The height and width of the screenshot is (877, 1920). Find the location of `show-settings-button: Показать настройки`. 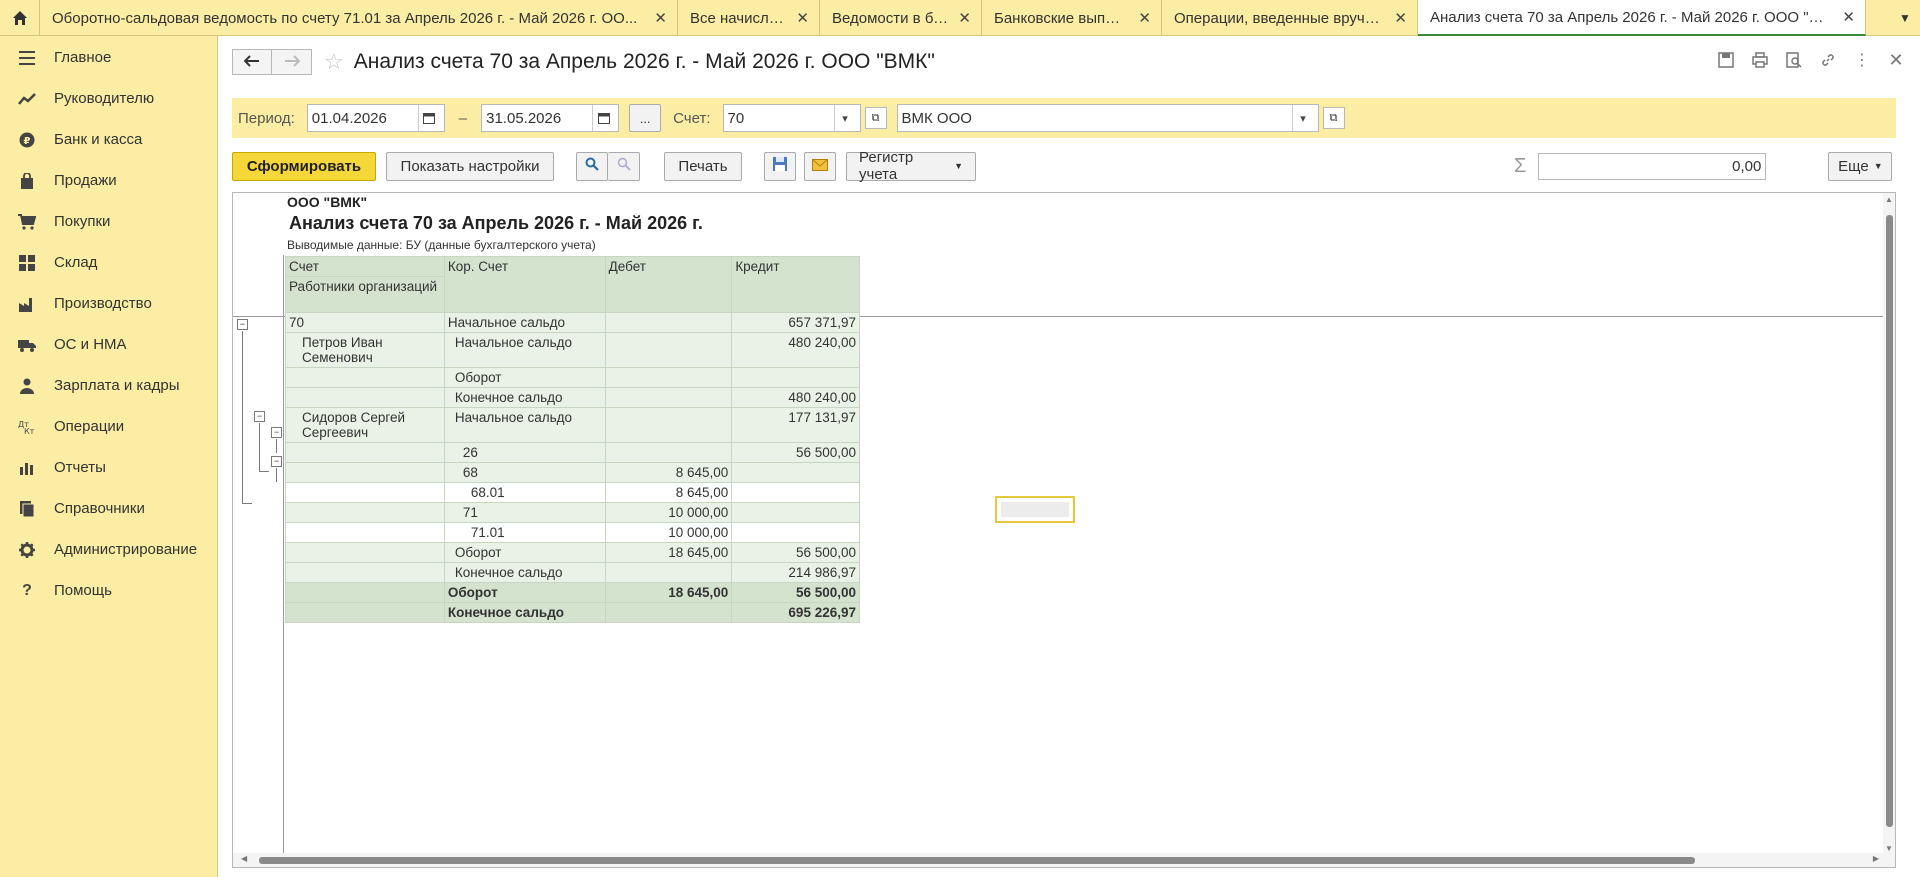

show-settings-button: Показать настройки is located at coordinates (470, 166).